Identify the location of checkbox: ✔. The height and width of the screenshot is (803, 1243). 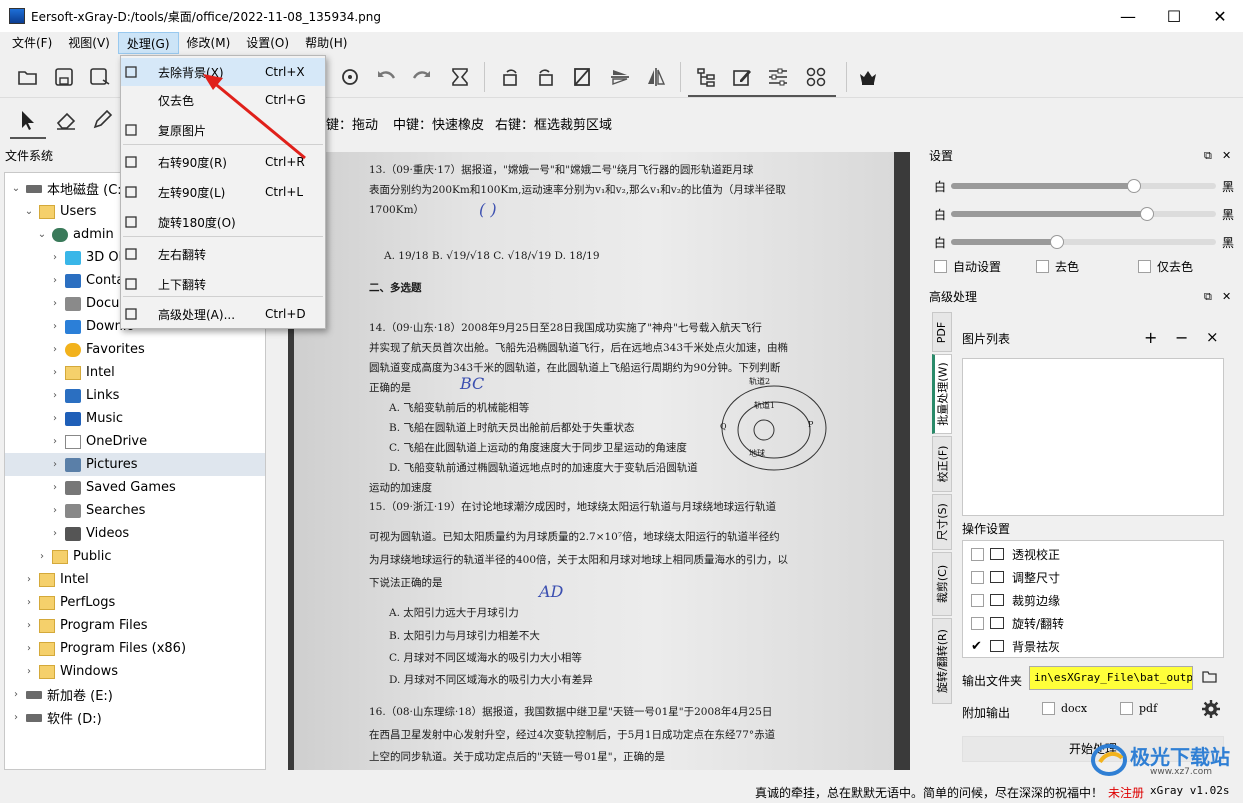
(977, 646).